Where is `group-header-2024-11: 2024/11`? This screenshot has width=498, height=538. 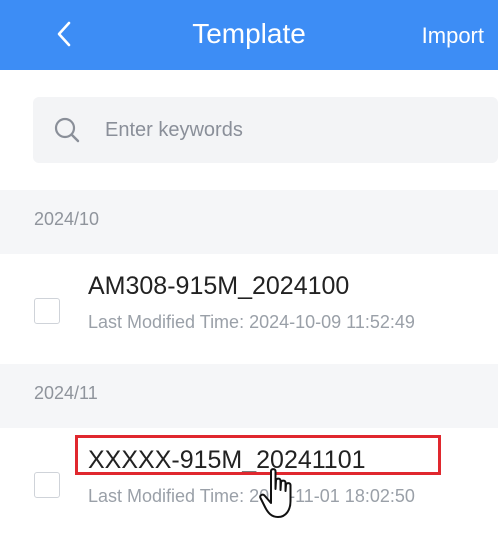 group-header-2024-11: 2024/11 is located at coordinates (249, 396).